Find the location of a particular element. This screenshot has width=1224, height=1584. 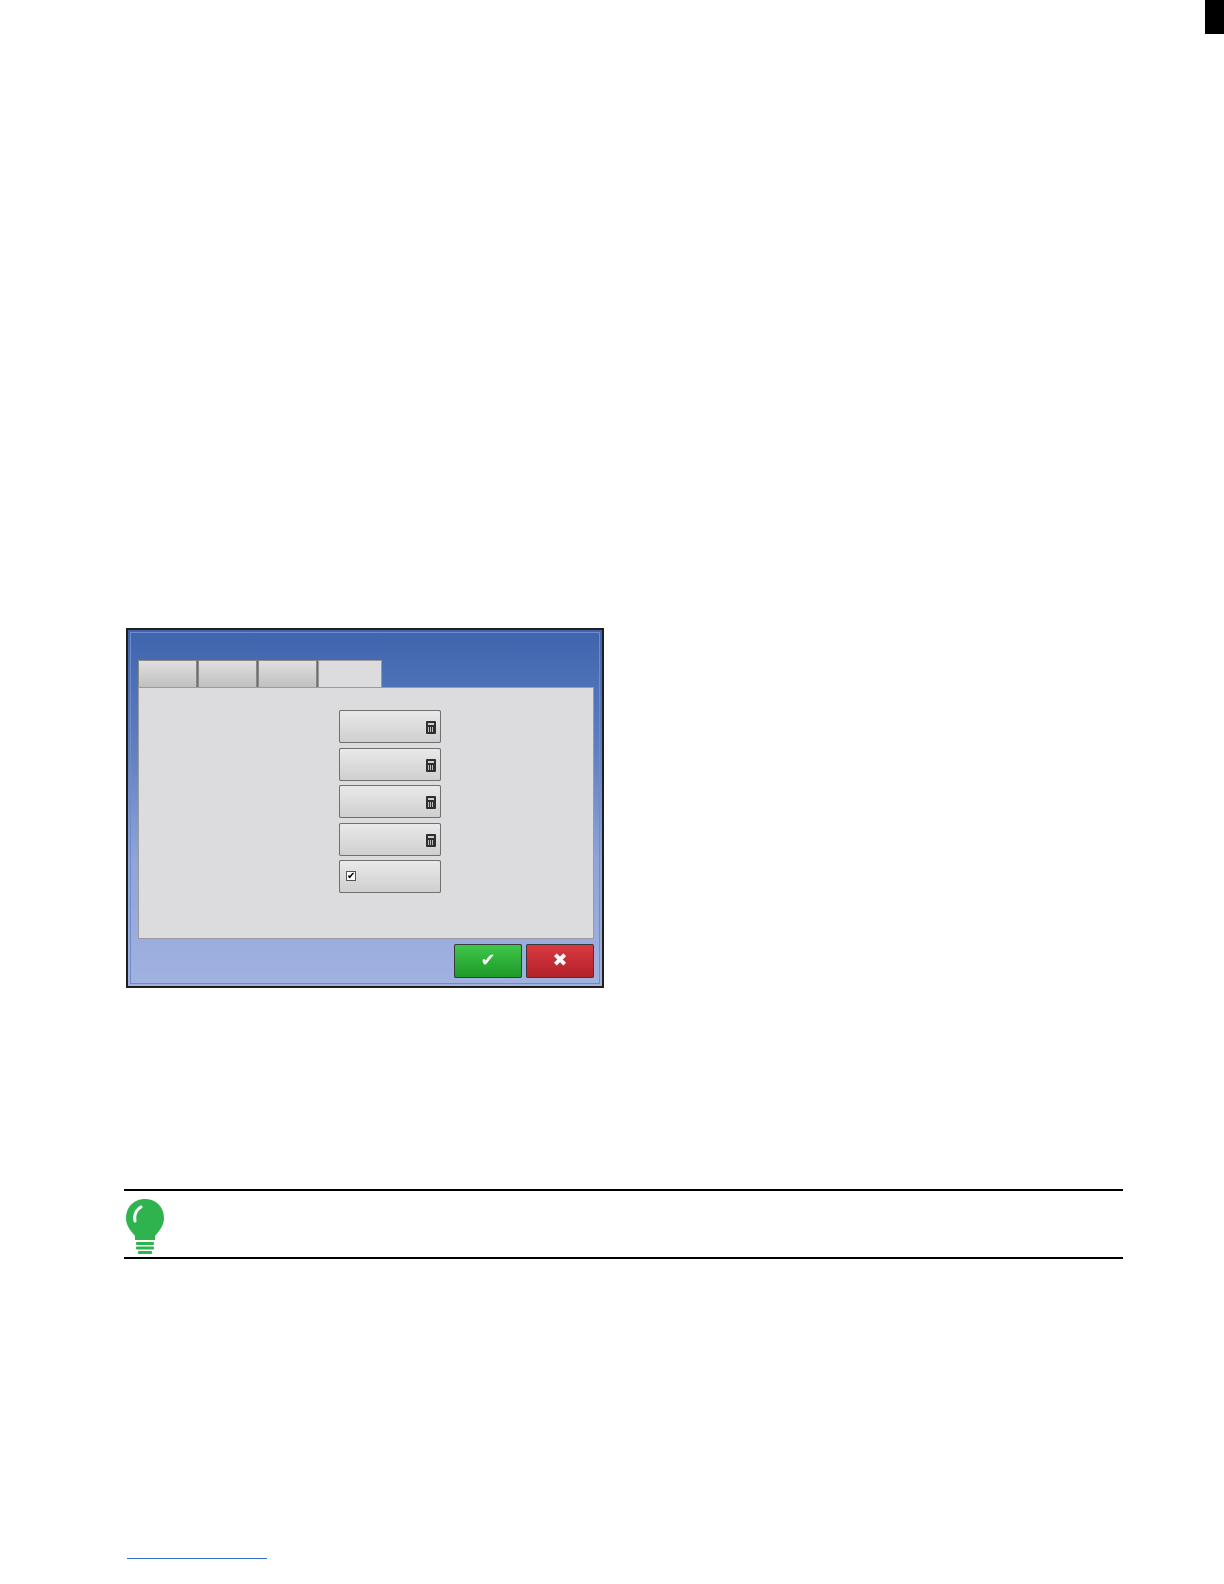

close-icon: ✖ is located at coordinates (560, 960).